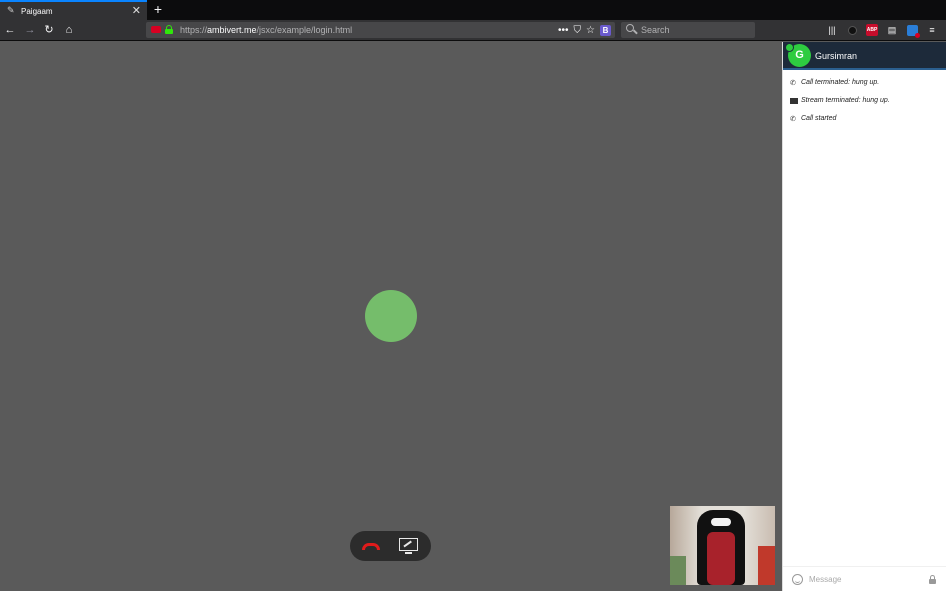  I want to click on more-actions-icon: •••, so click(563, 30).